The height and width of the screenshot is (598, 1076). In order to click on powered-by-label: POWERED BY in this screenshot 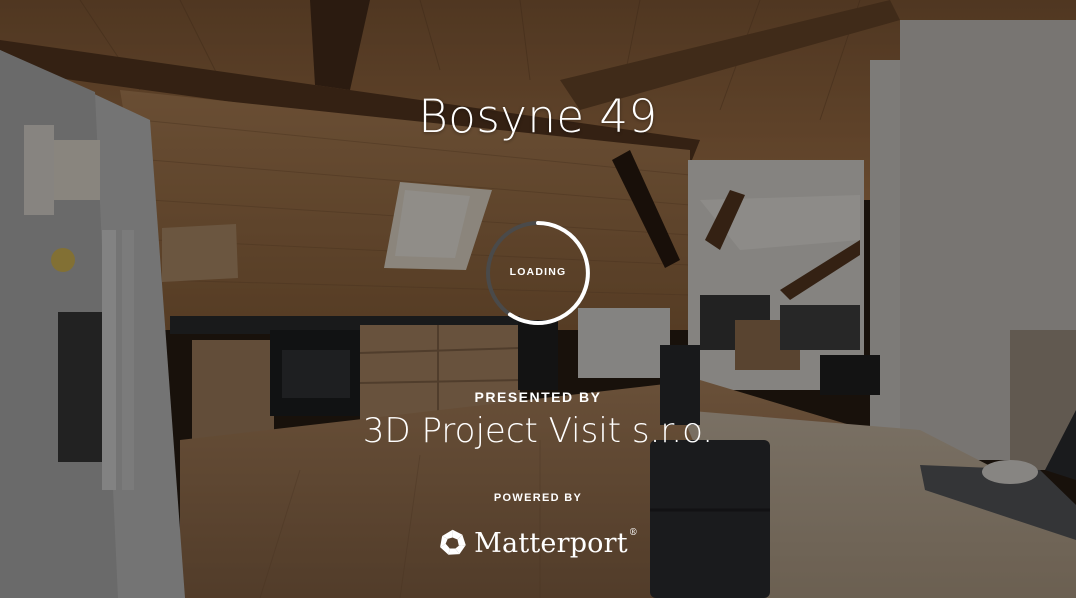, I will do `click(538, 498)`.